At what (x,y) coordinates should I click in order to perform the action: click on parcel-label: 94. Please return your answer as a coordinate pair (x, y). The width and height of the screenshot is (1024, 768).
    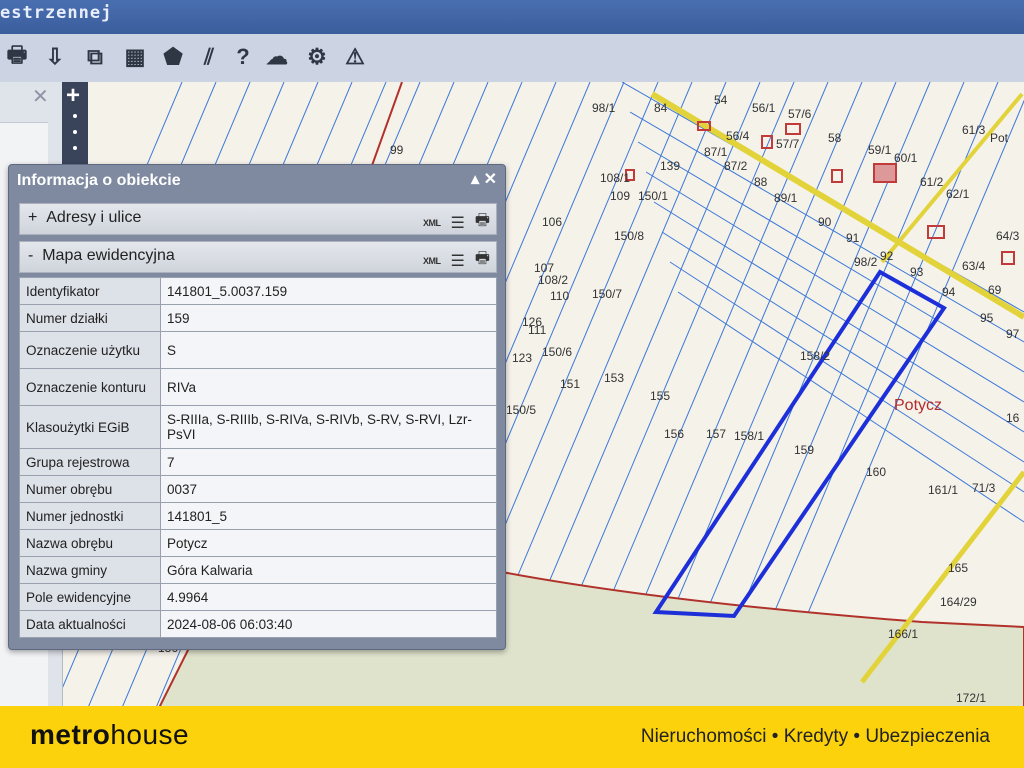
    Looking at the image, I should click on (949, 292).